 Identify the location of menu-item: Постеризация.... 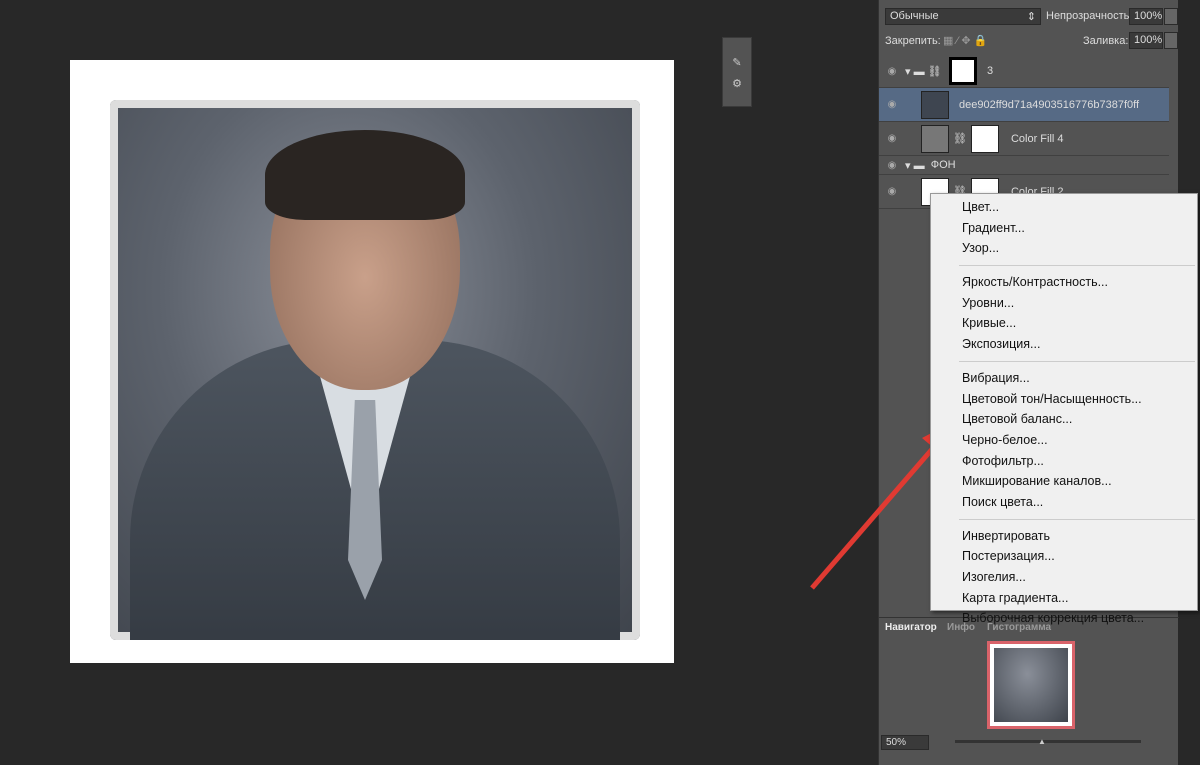
(1064, 556).